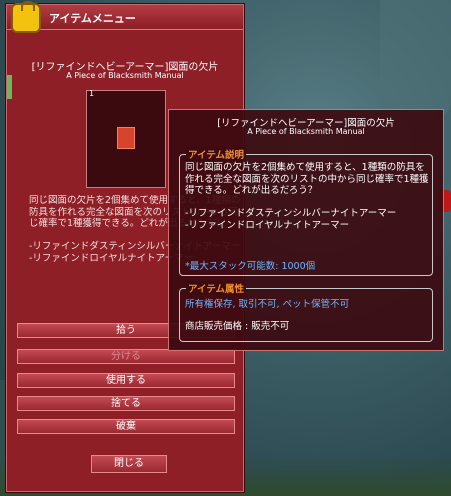  Describe the element at coordinates (415, 60) in the screenshot. I see `background-rock` at that location.